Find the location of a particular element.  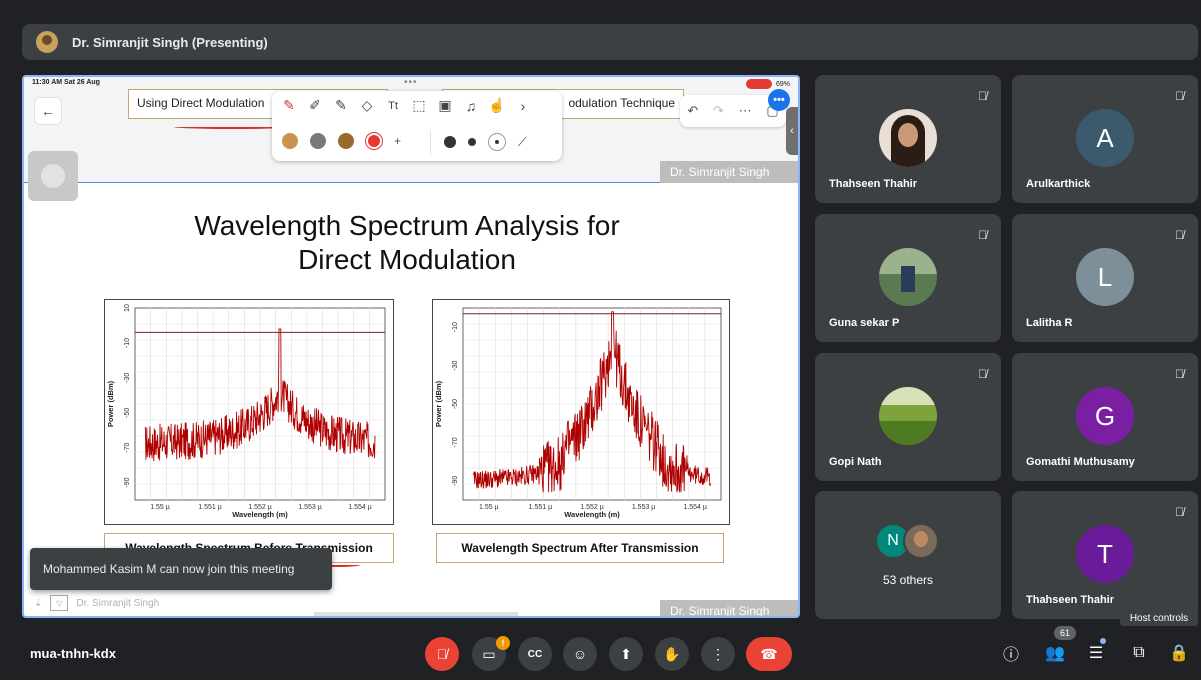

redo-icon: ↷ is located at coordinates (718, 111).